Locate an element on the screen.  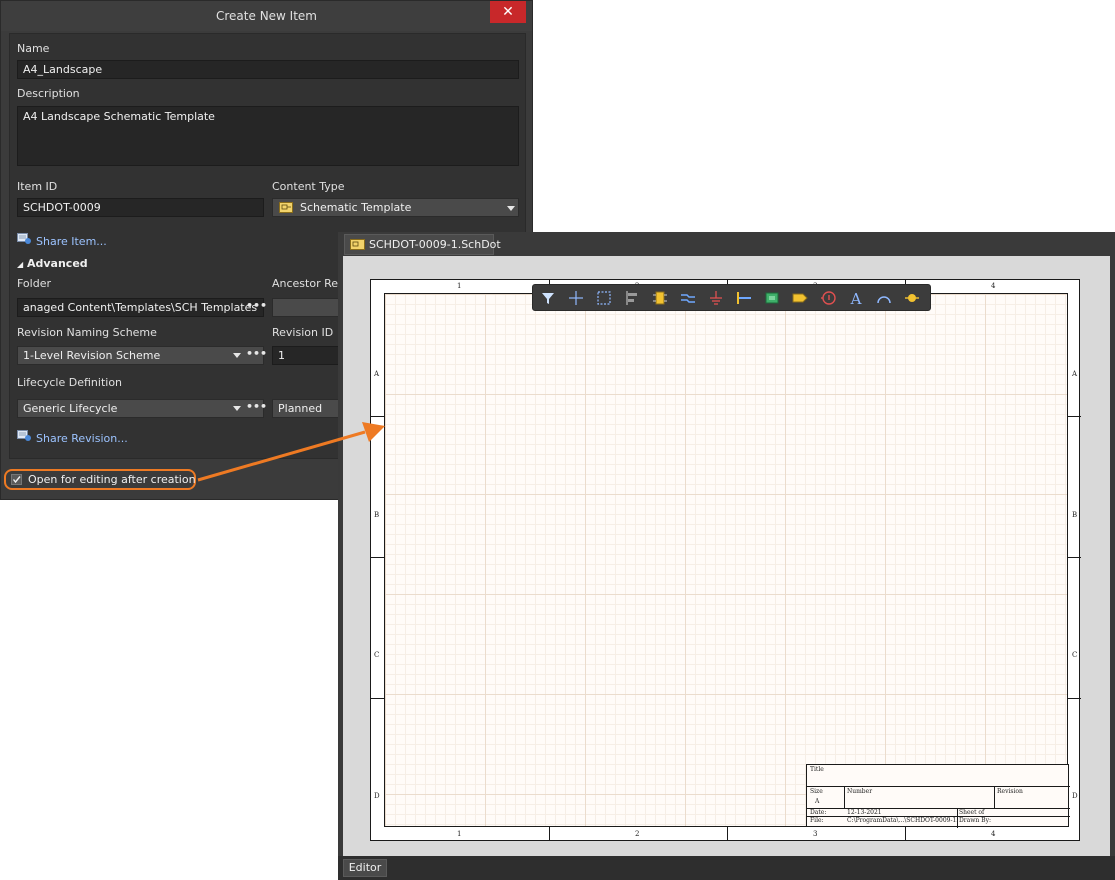
col-label-bottom: 3 is located at coordinates (815, 834).